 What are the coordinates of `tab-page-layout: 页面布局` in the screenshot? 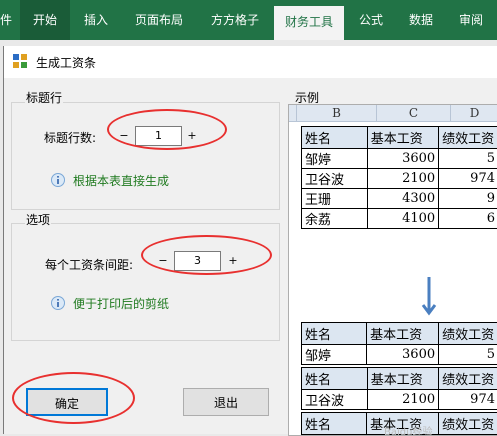 It's located at (159, 20).